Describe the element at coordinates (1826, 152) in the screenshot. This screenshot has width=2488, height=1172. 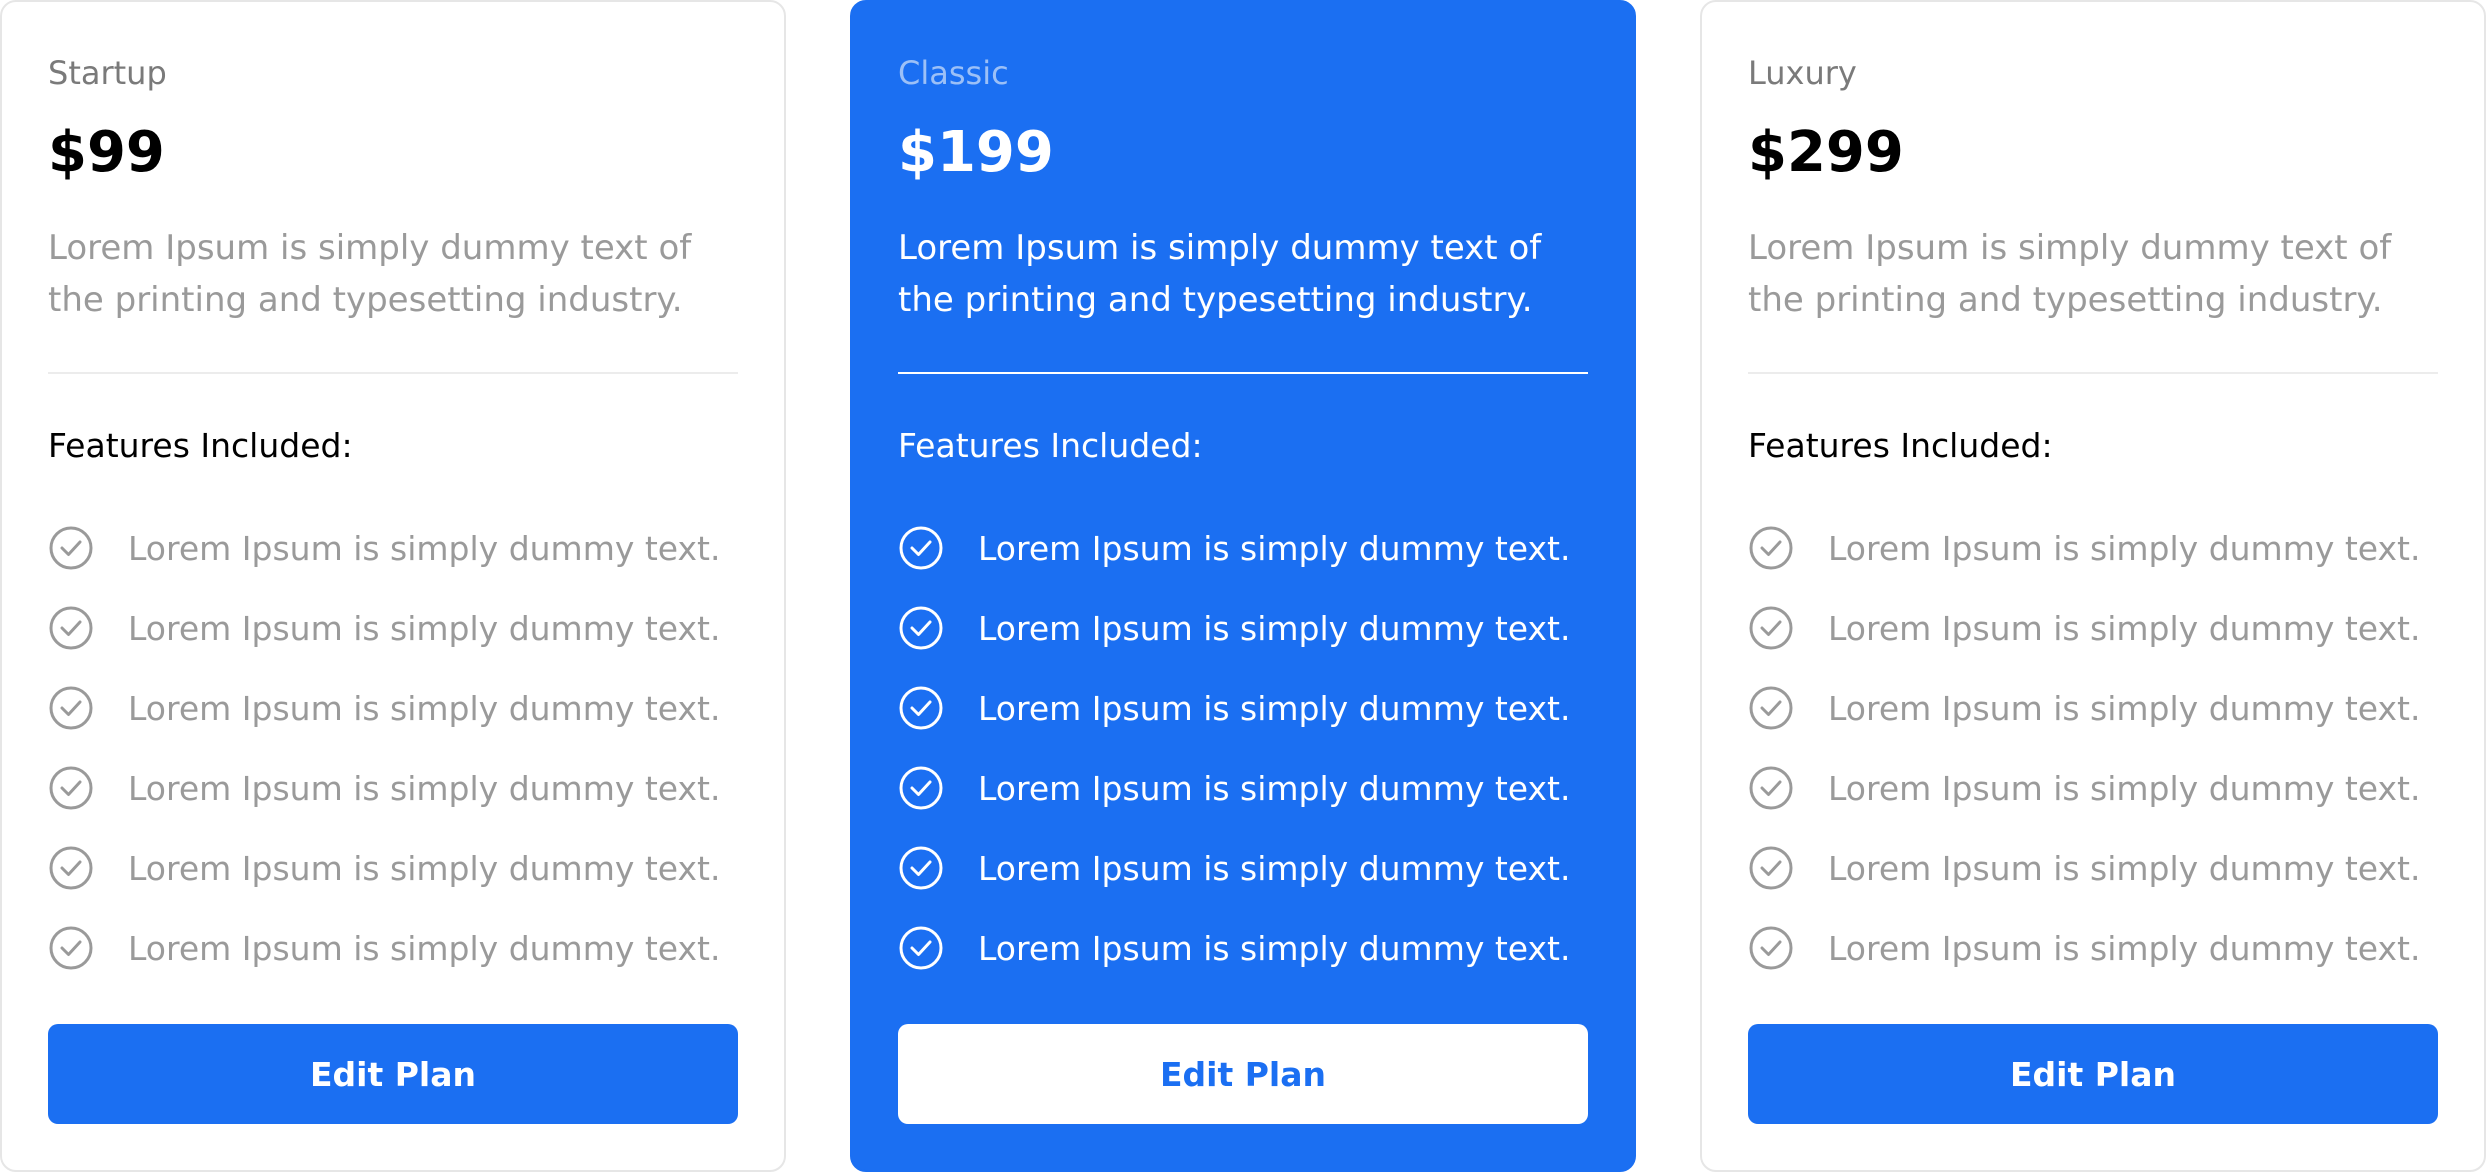
I see `plan-price: $299` at that location.